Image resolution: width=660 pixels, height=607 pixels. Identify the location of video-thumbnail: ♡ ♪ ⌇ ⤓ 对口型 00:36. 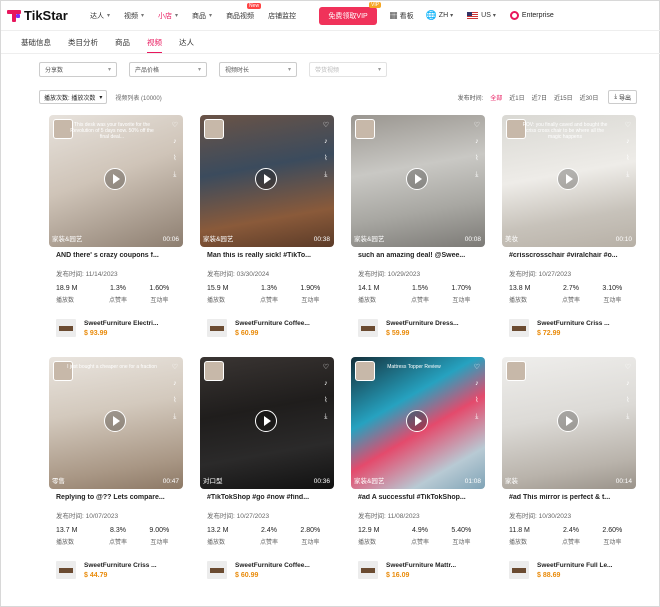
(267, 423).